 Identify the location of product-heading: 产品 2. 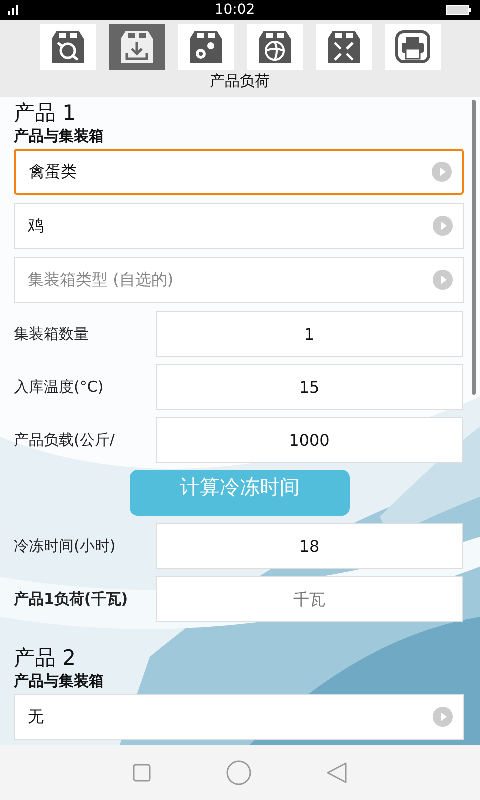
(46, 658).